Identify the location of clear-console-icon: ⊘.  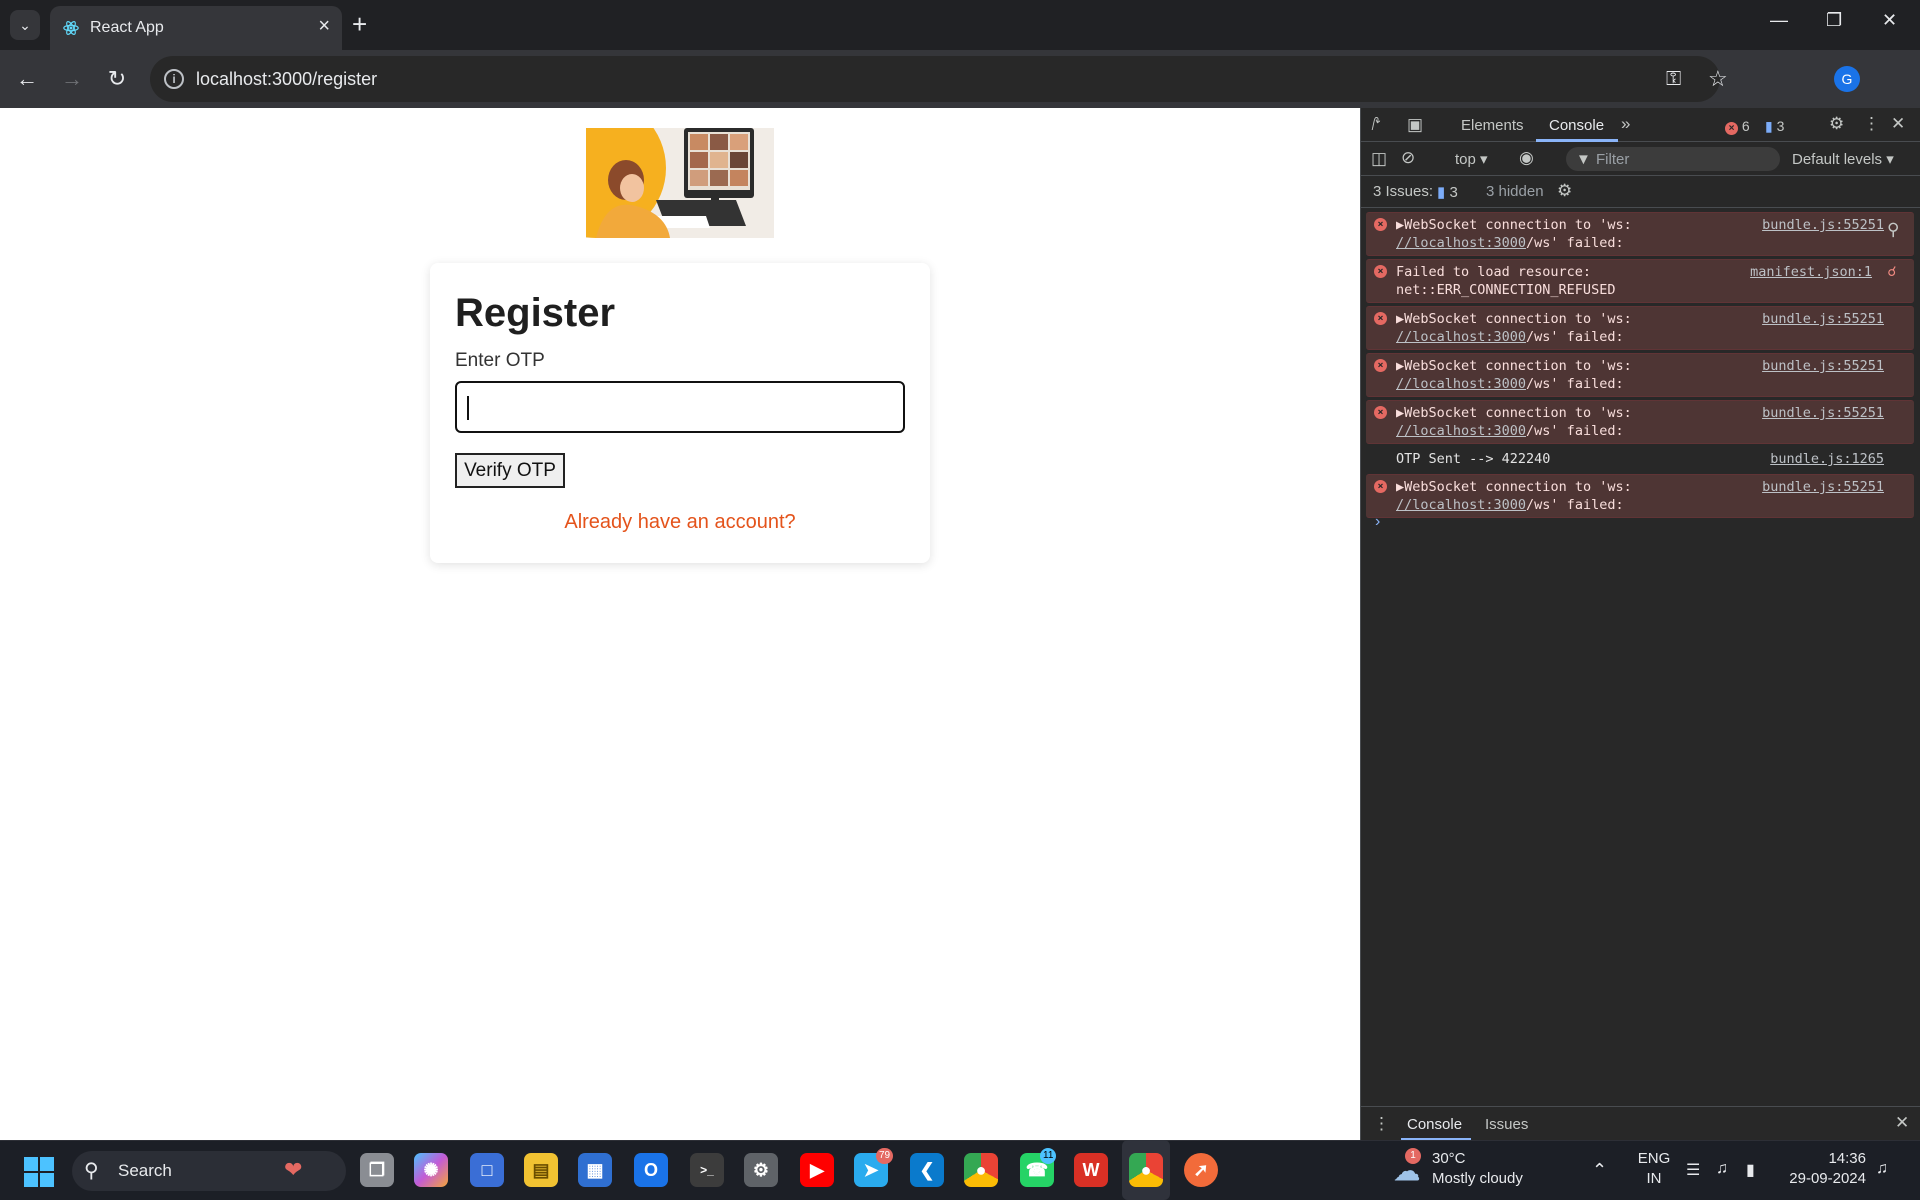
(1408, 158).